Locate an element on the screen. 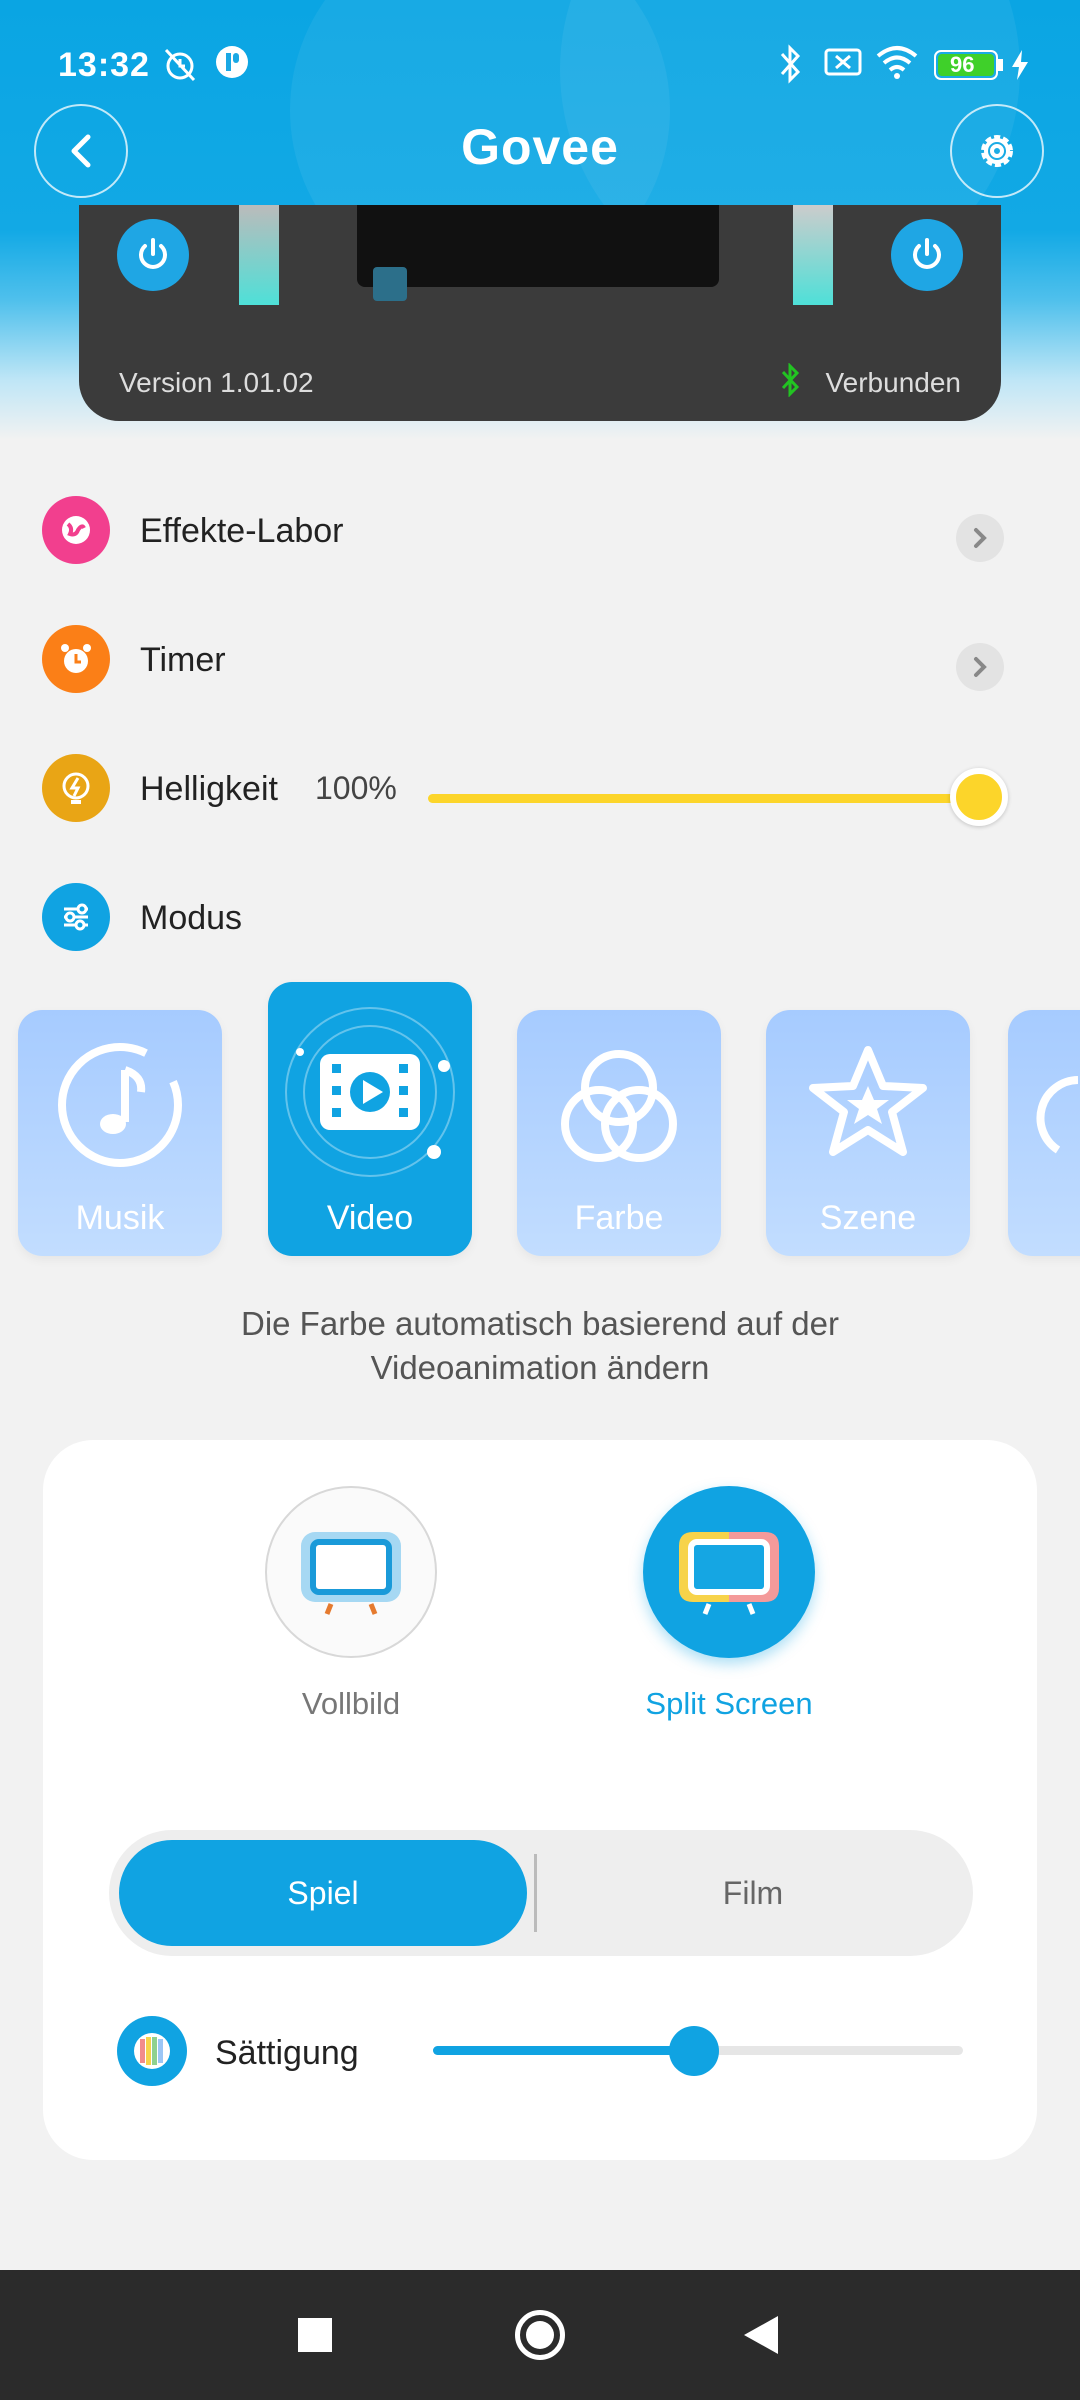  tv-fullscreen-icon is located at coordinates (351, 1573).